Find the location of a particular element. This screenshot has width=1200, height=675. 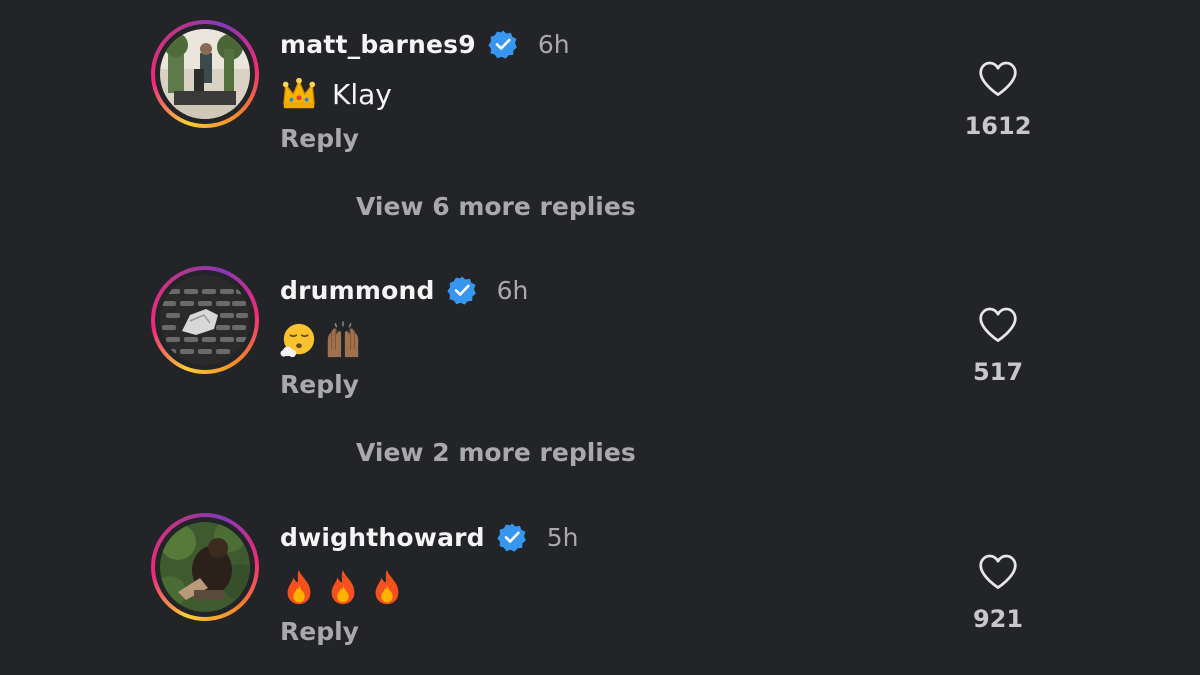

view-more-replies-button: View 6 more replies is located at coordinates (496, 206).